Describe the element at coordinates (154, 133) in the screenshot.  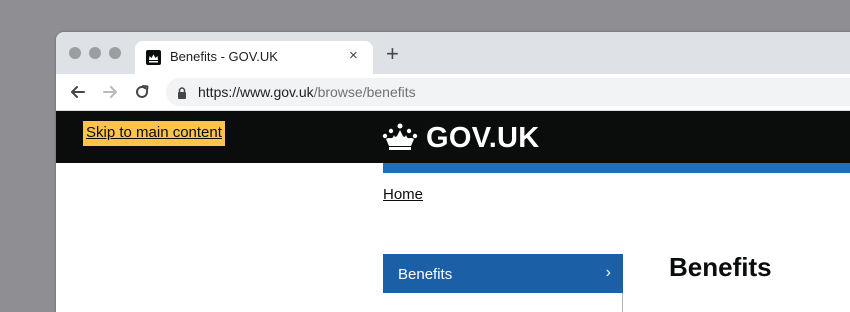
I see `skip-to-main-content-link: Skip to main content` at that location.